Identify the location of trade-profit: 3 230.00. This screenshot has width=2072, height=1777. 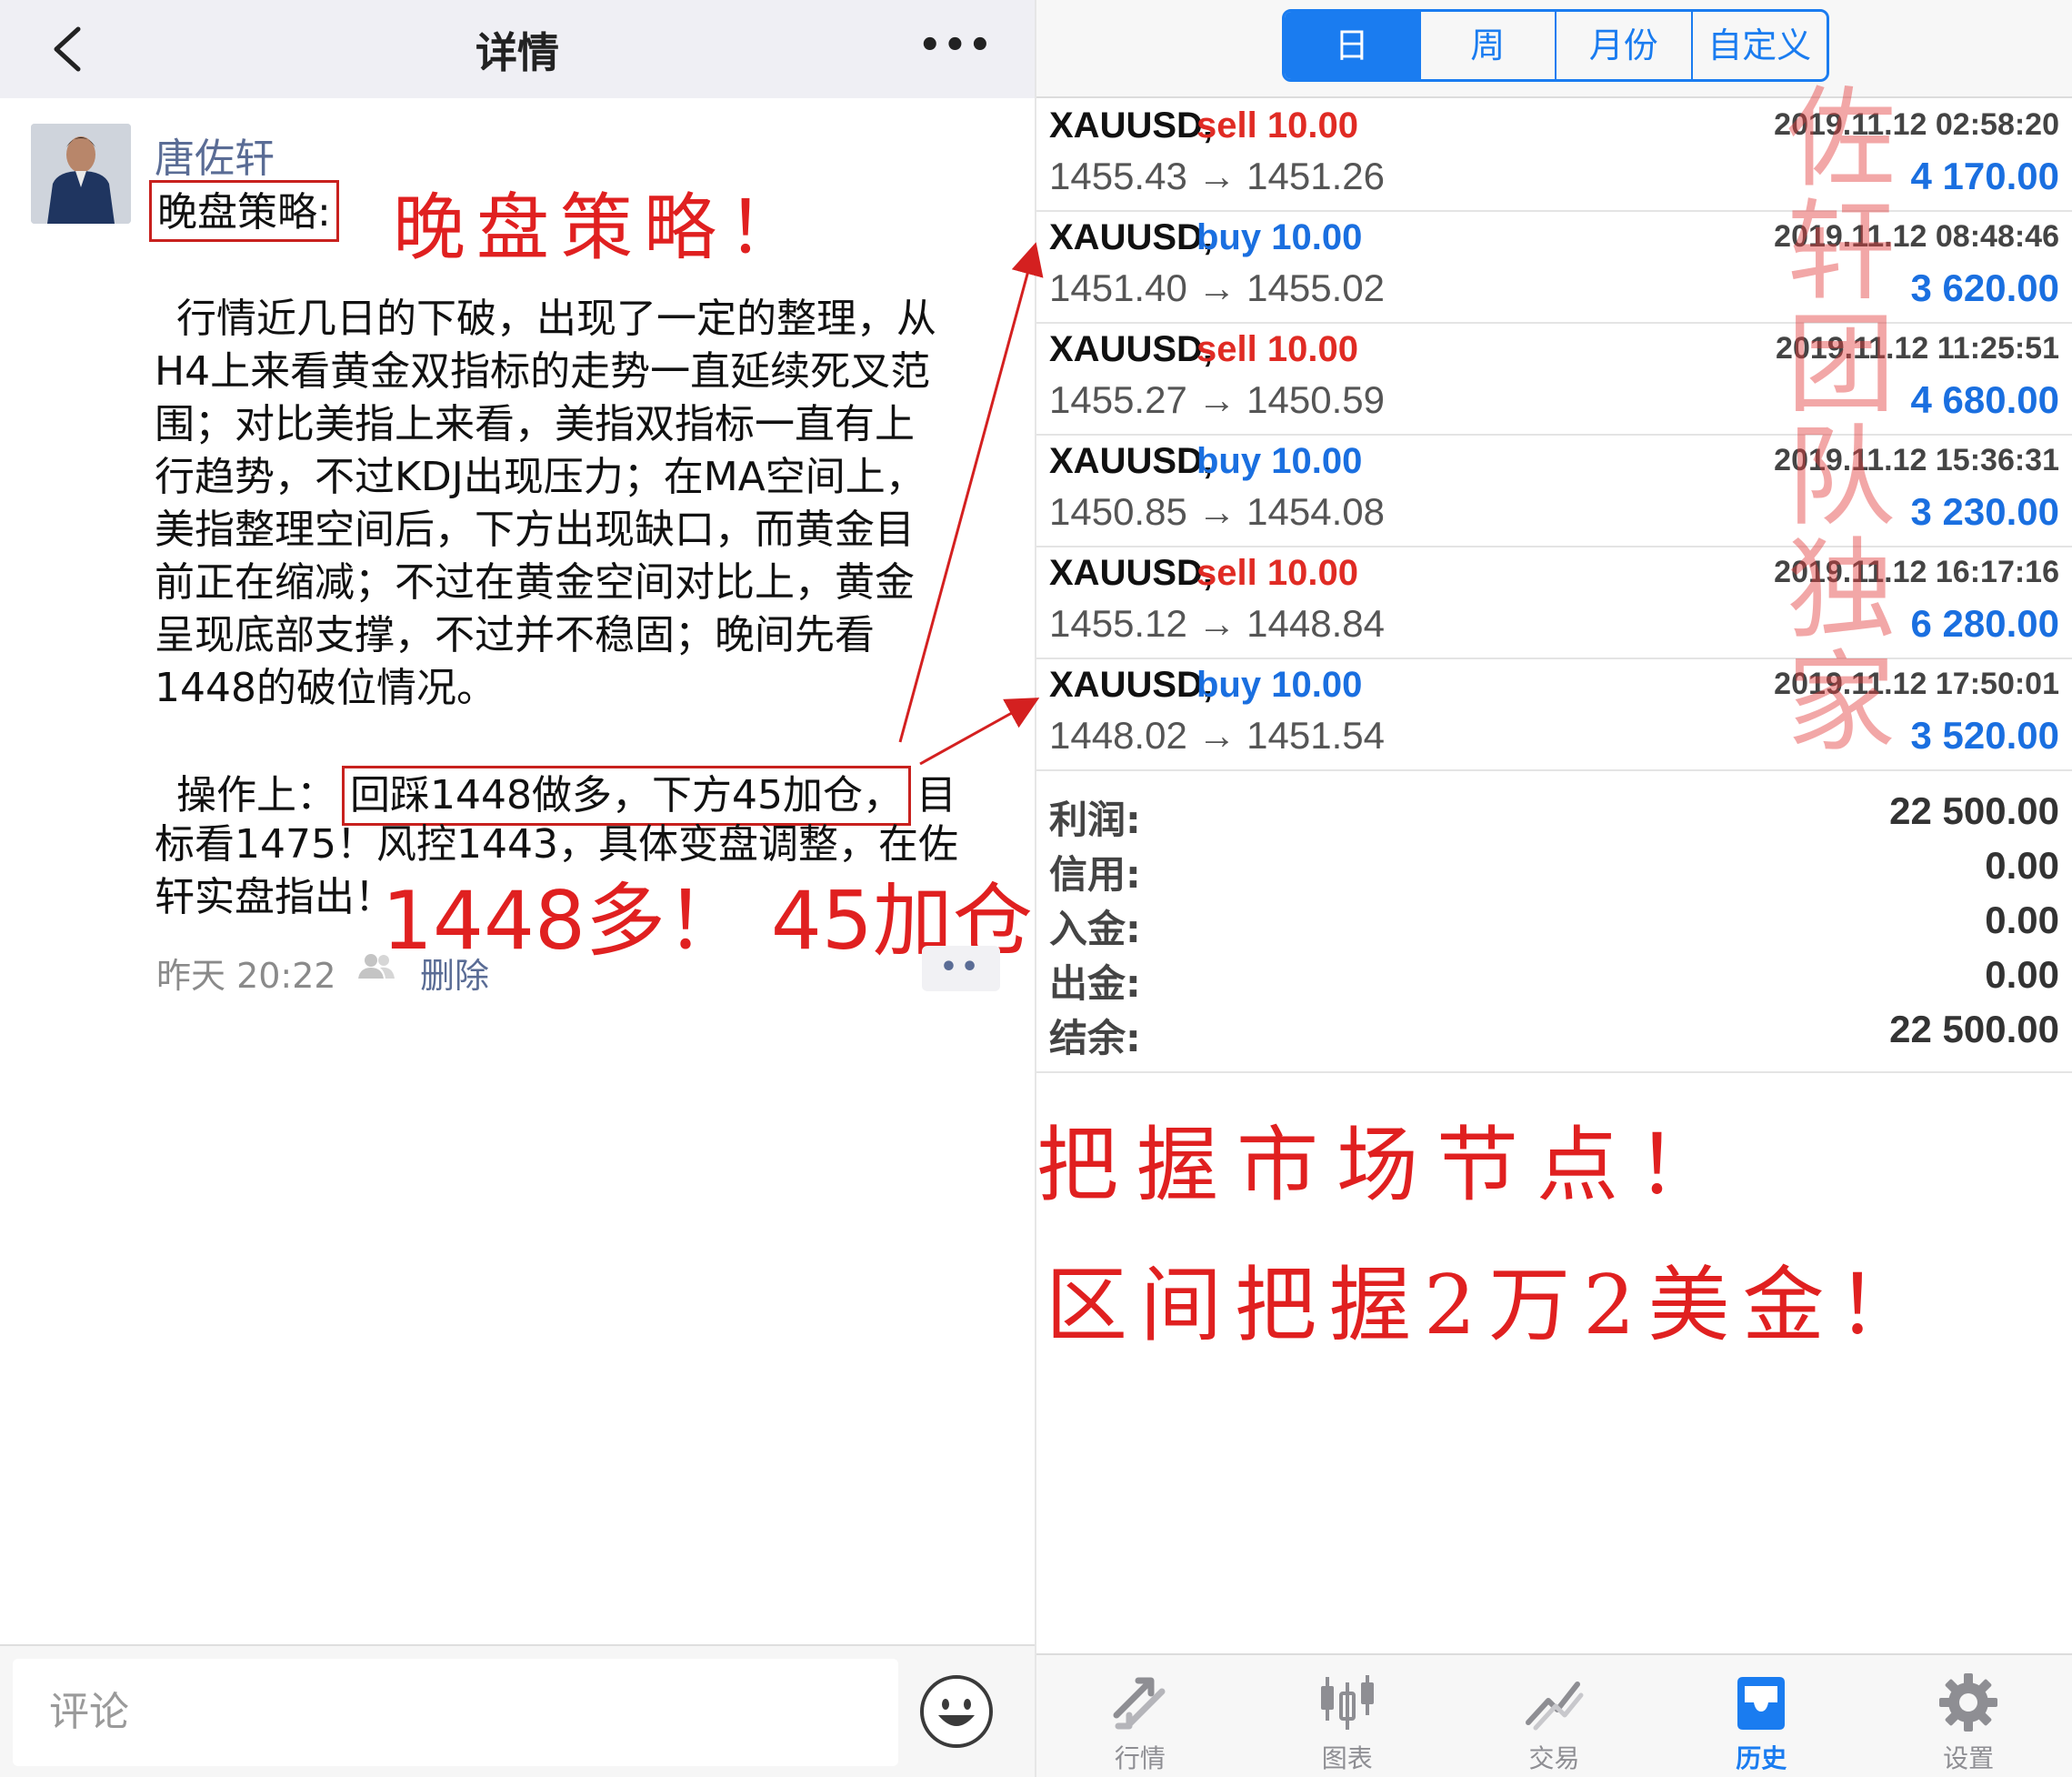
(1985, 511).